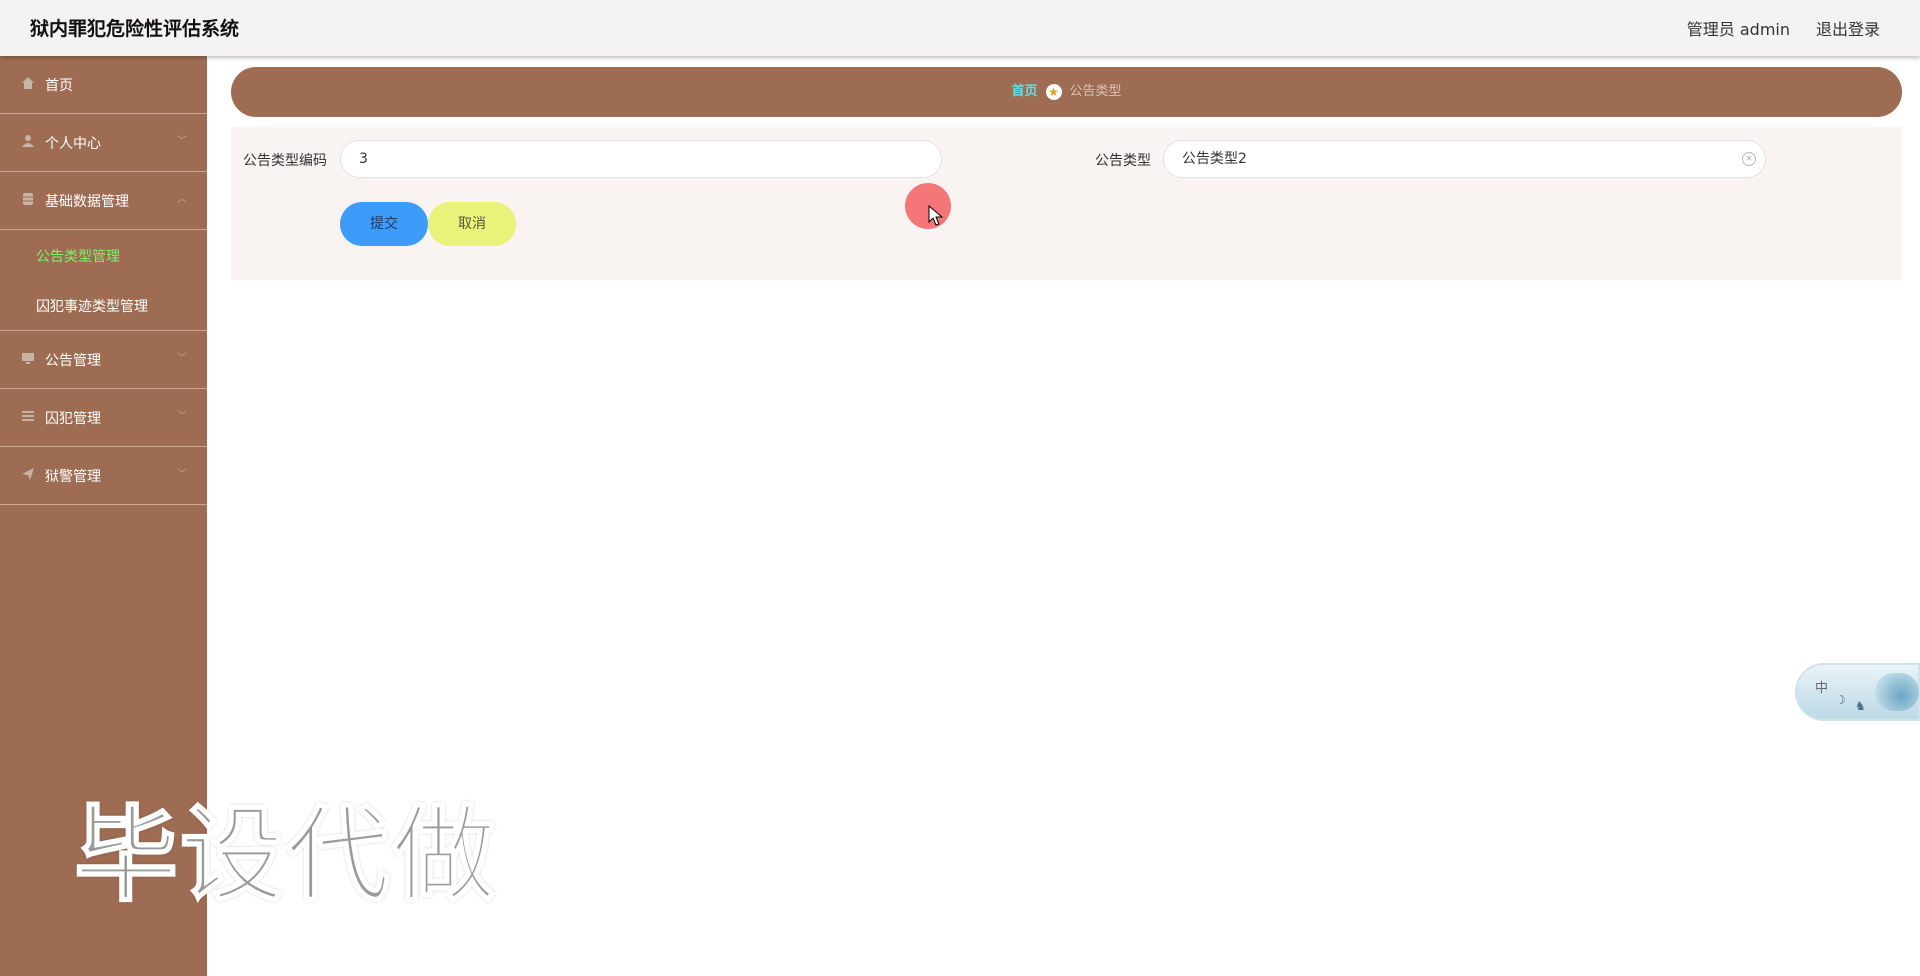 The height and width of the screenshot is (976, 1920). What do you see at coordinates (103, 85) in the screenshot?
I see `sidebar-item-home: 首页` at bounding box center [103, 85].